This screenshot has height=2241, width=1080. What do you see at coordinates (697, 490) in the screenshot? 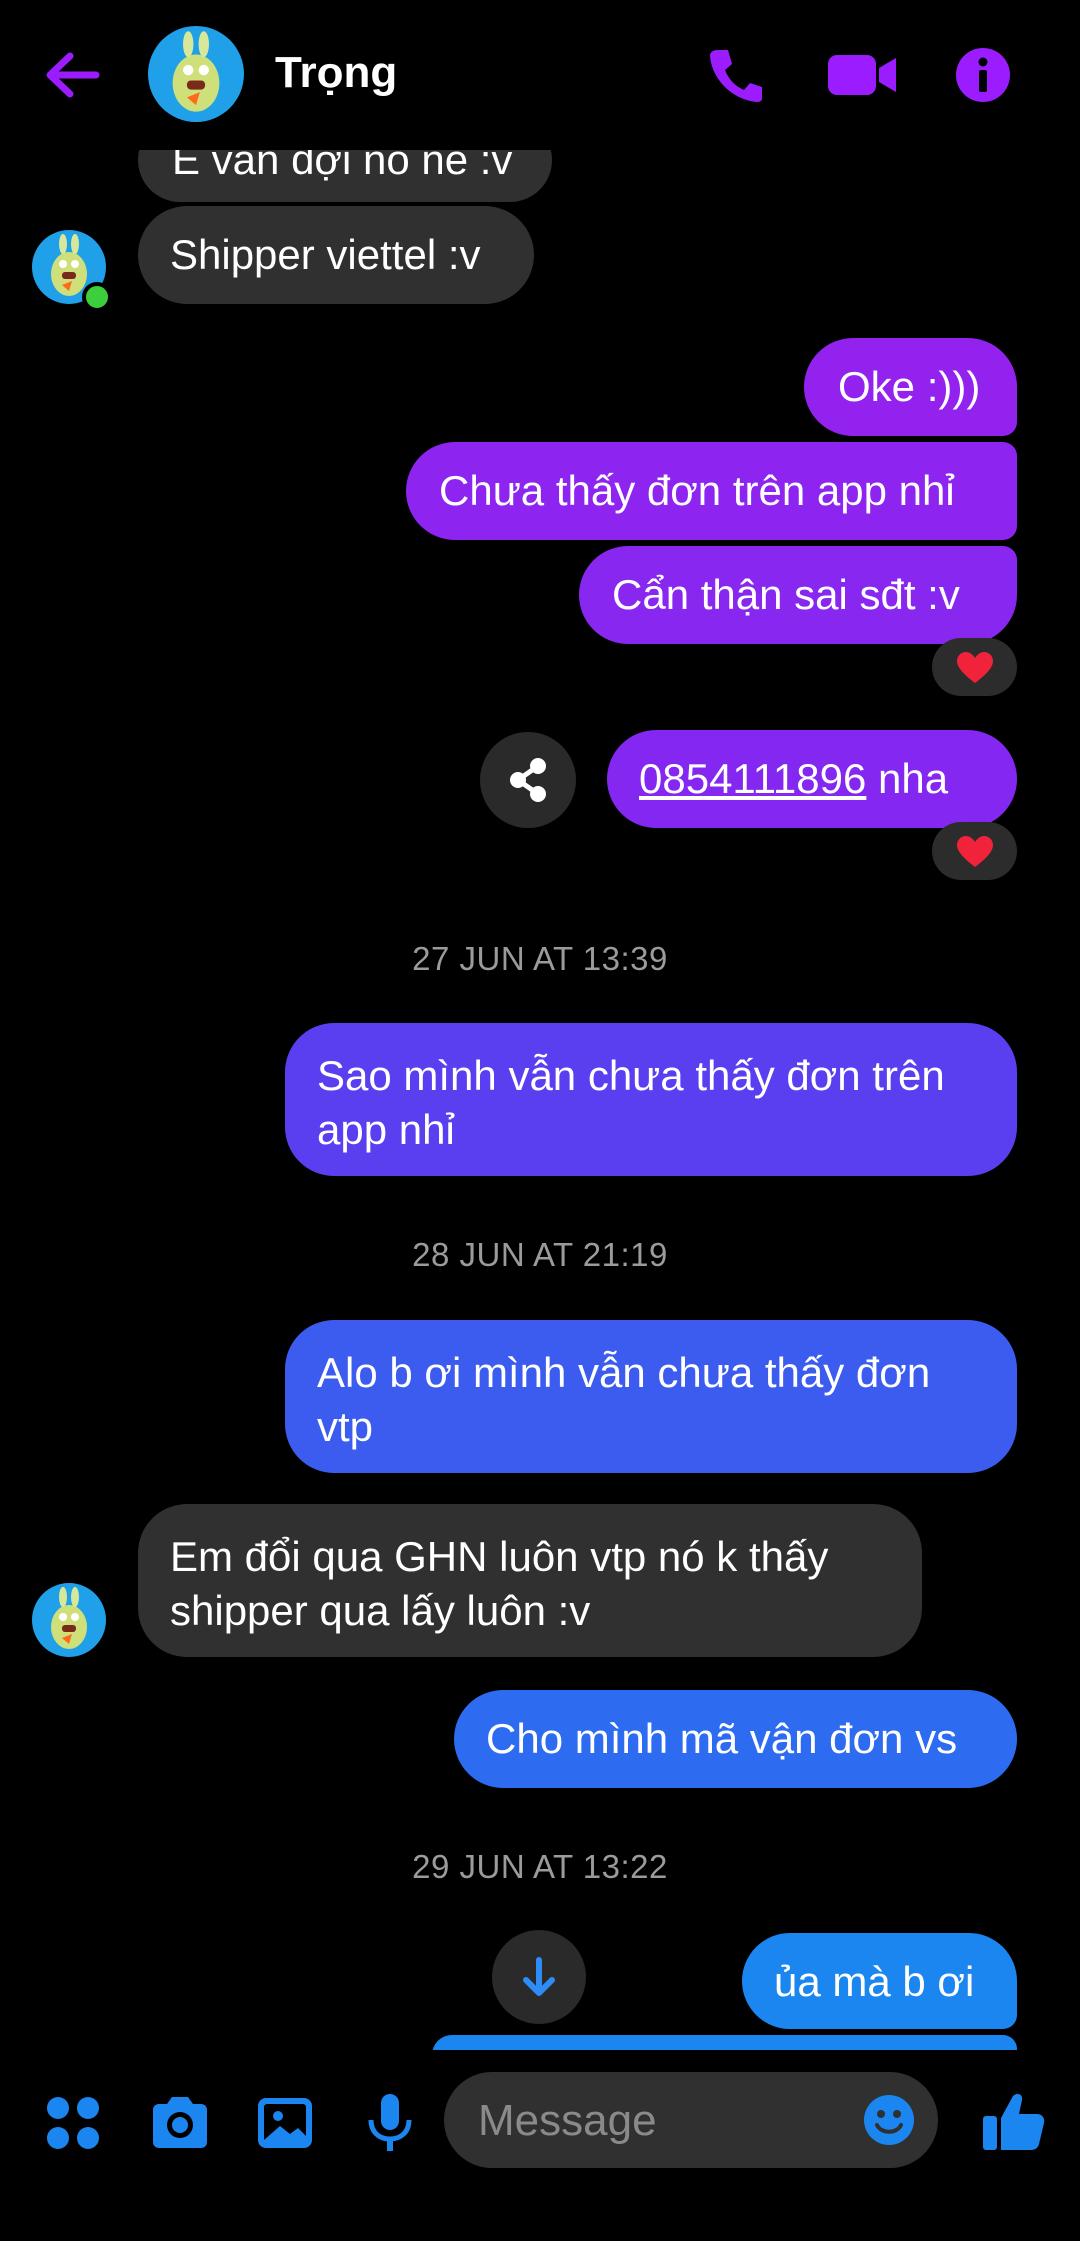
I see `message-text: Chưa thấy đơn trên app nhỉ` at bounding box center [697, 490].